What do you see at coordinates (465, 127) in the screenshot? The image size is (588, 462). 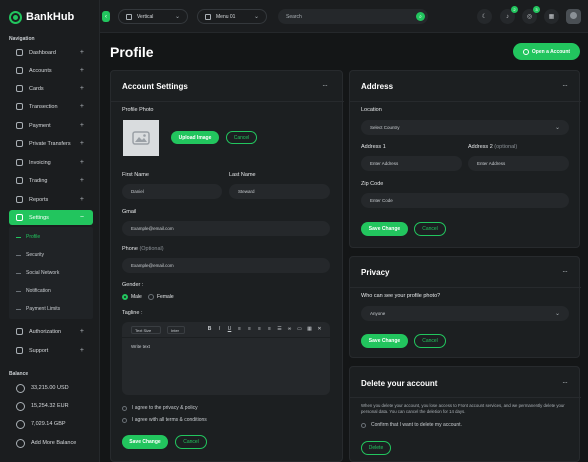 I see `country-select: Select Country ⌄` at bounding box center [465, 127].